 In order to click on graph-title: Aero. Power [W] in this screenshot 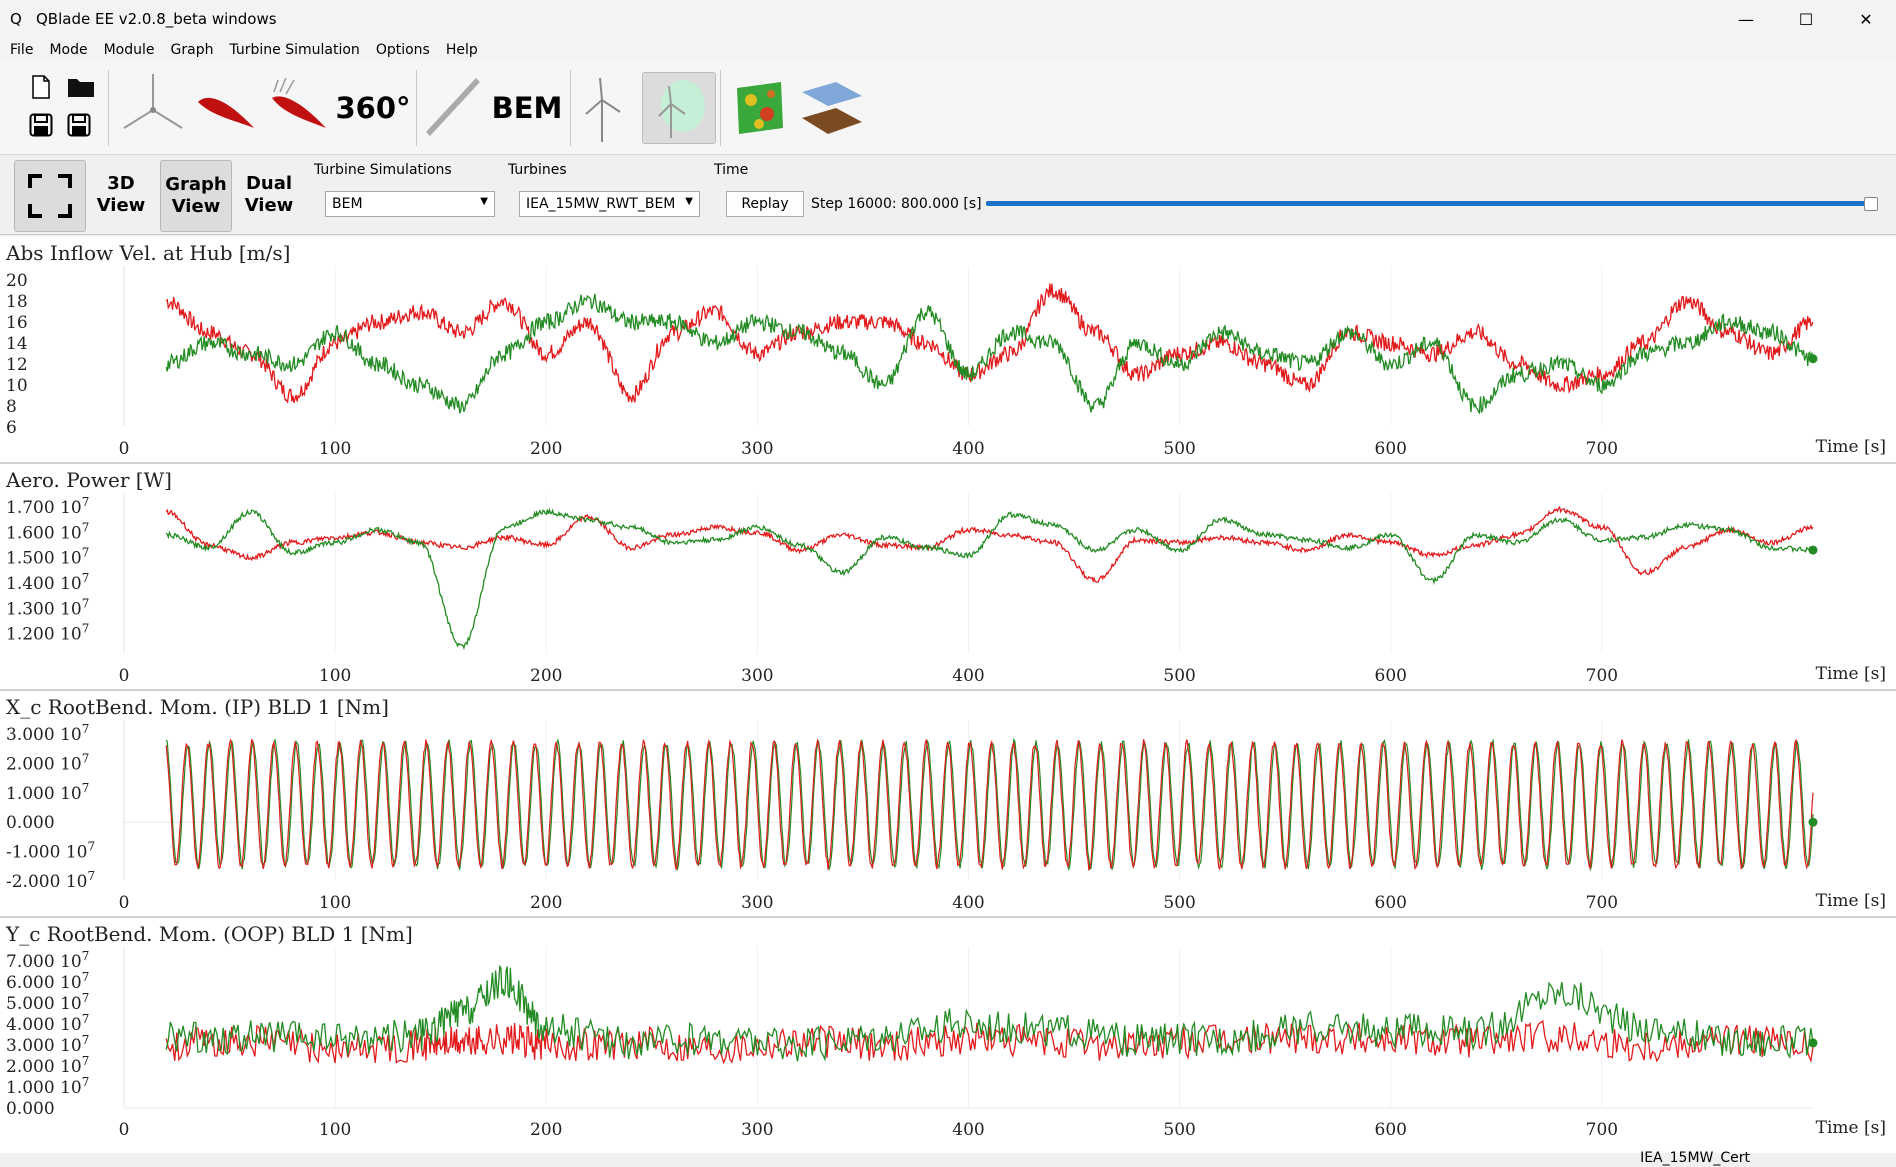, I will do `click(89, 480)`.